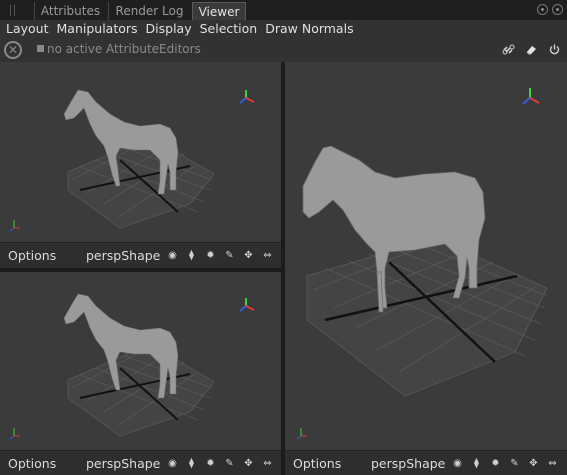  What do you see at coordinates (554, 49) in the screenshot?
I see `power-icon` at bounding box center [554, 49].